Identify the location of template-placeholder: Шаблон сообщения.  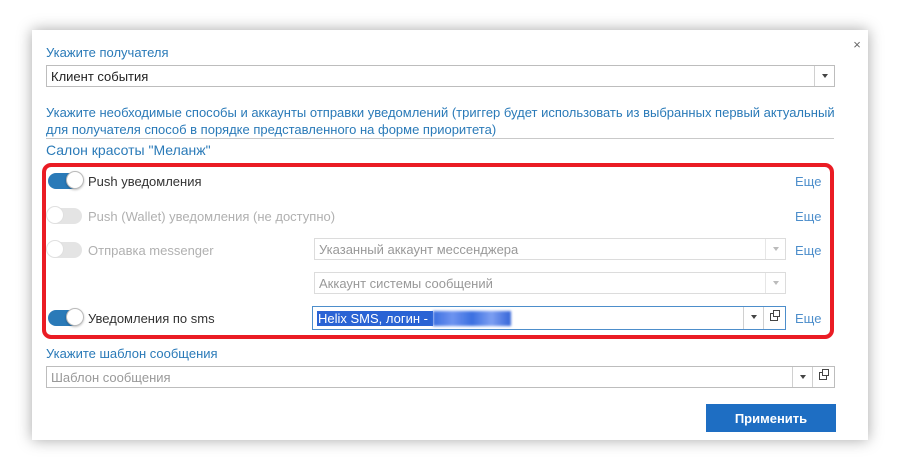
(111, 377).